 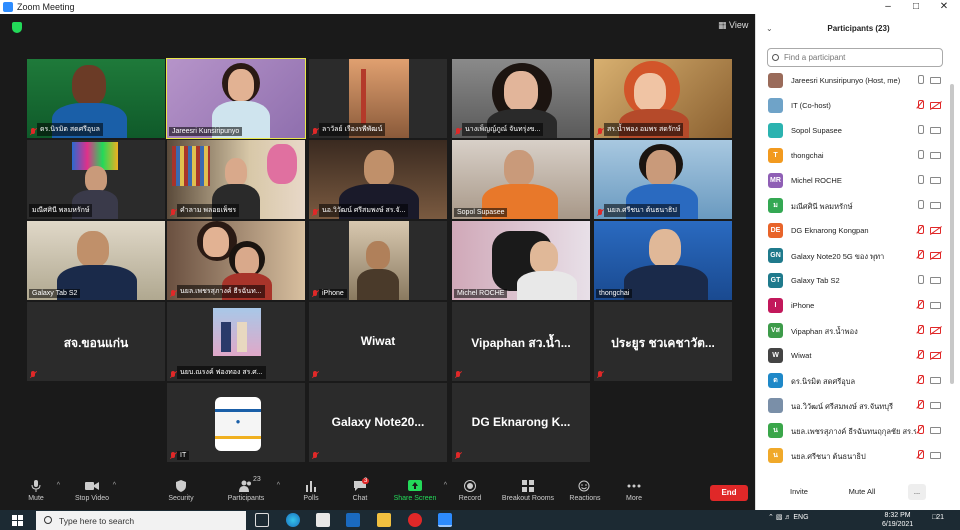 I want to click on video-tile: Sopol Supasee, so click(x=521, y=179).